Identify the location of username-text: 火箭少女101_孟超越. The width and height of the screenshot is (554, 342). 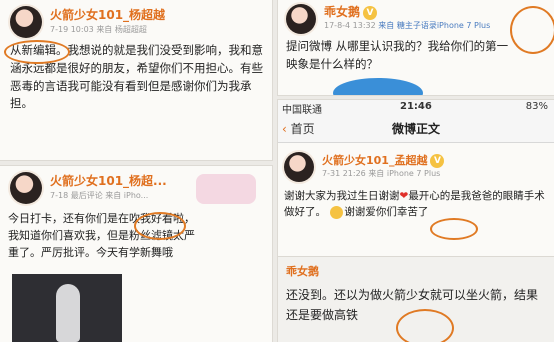
(375, 160).